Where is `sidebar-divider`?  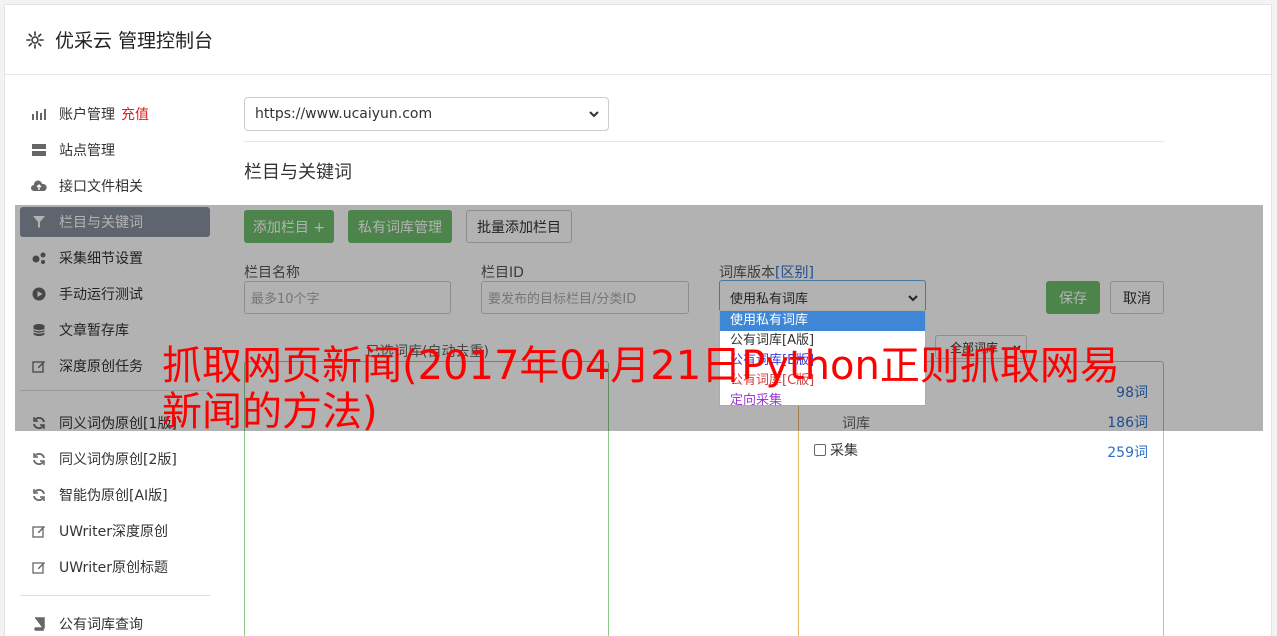 sidebar-divider is located at coordinates (115, 595).